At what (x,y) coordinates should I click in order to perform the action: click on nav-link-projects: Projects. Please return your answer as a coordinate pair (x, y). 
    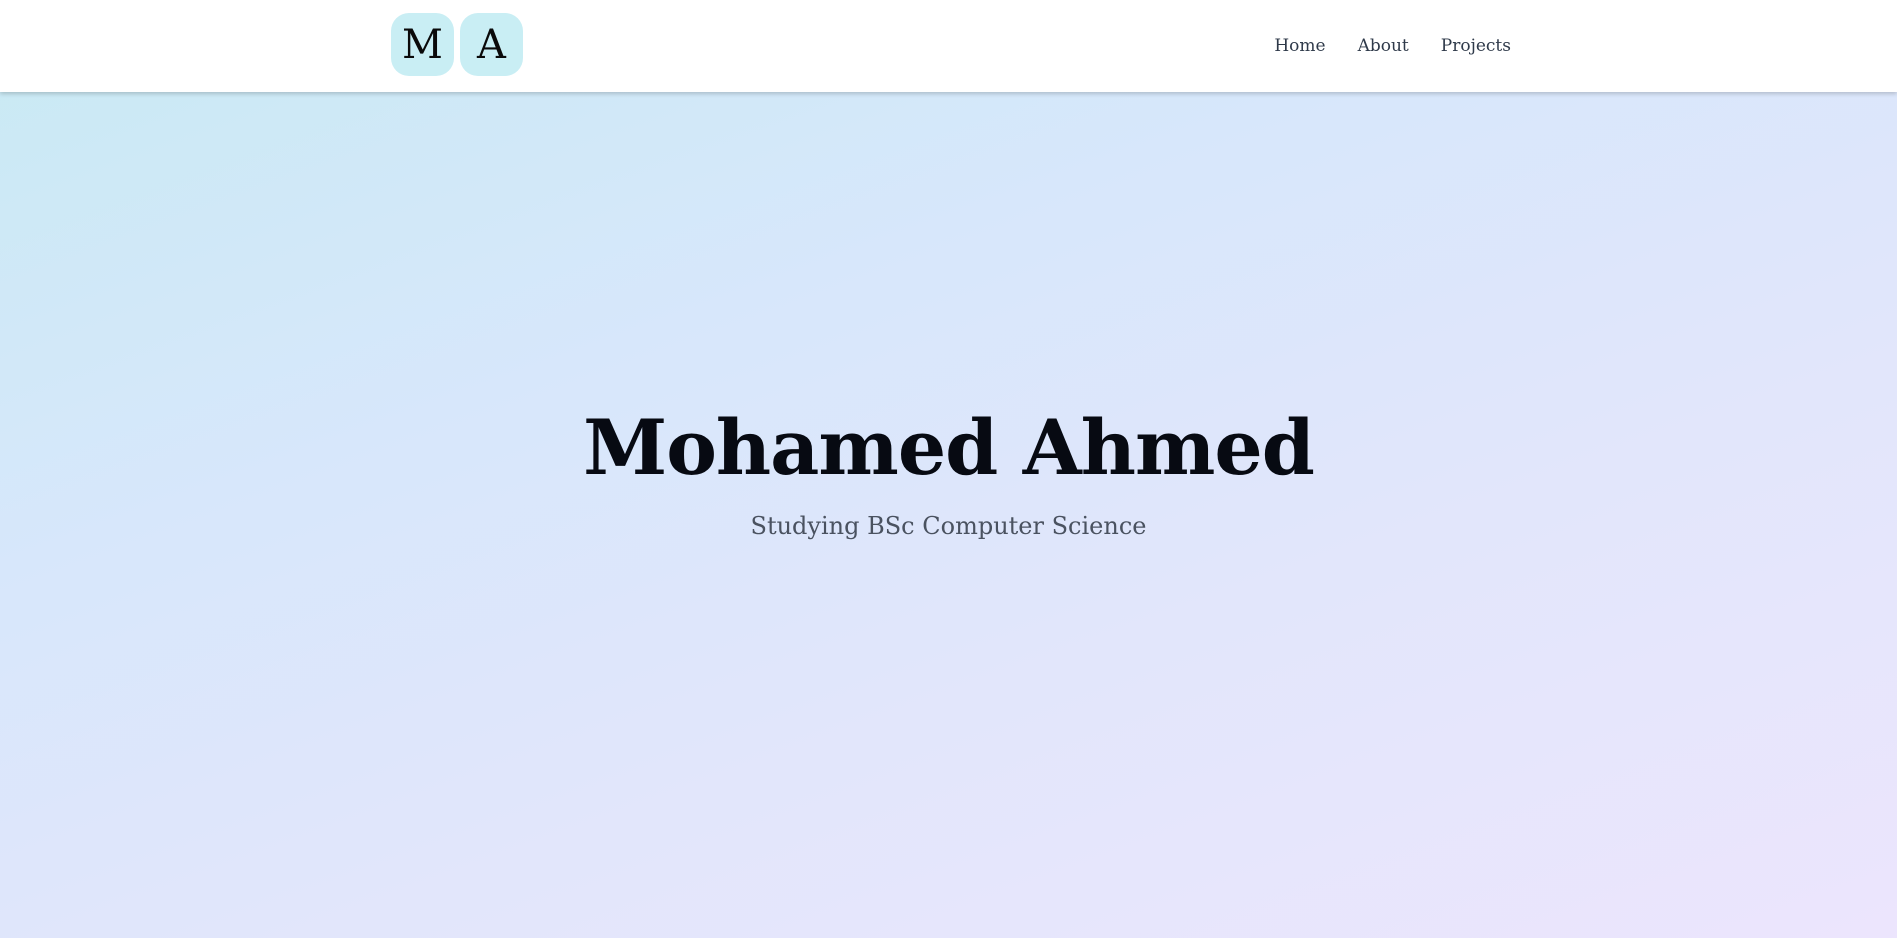
    Looking at the image, I should click on (1476, 46).